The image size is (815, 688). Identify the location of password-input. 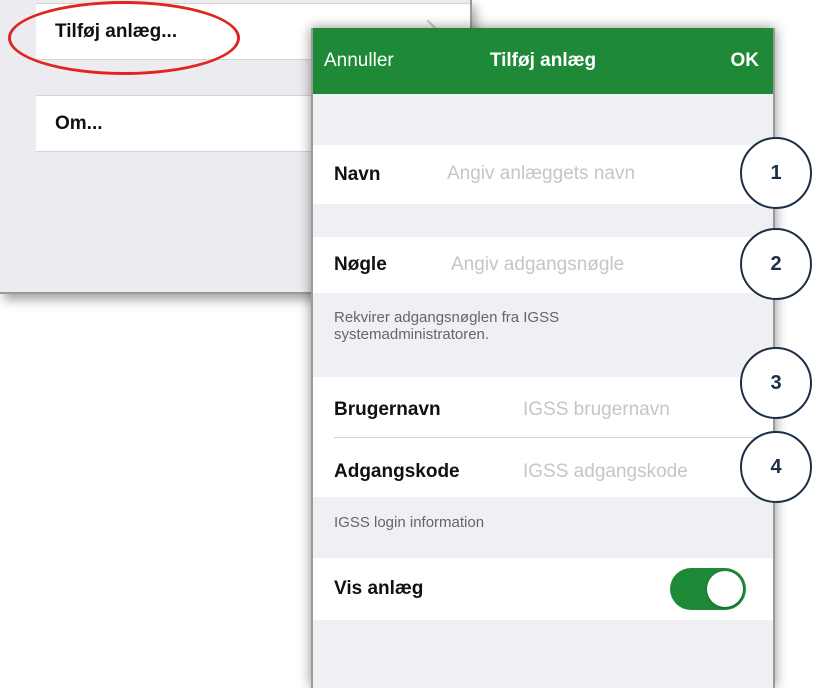
(638, 472).